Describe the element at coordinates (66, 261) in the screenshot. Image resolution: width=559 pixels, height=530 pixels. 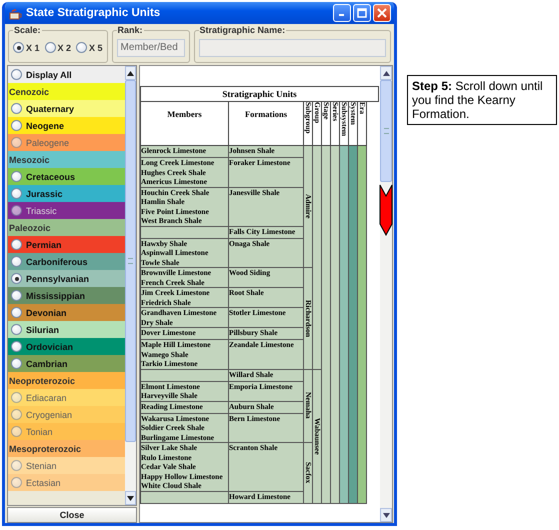
I see `unit-option: Carboniferous` at that location.